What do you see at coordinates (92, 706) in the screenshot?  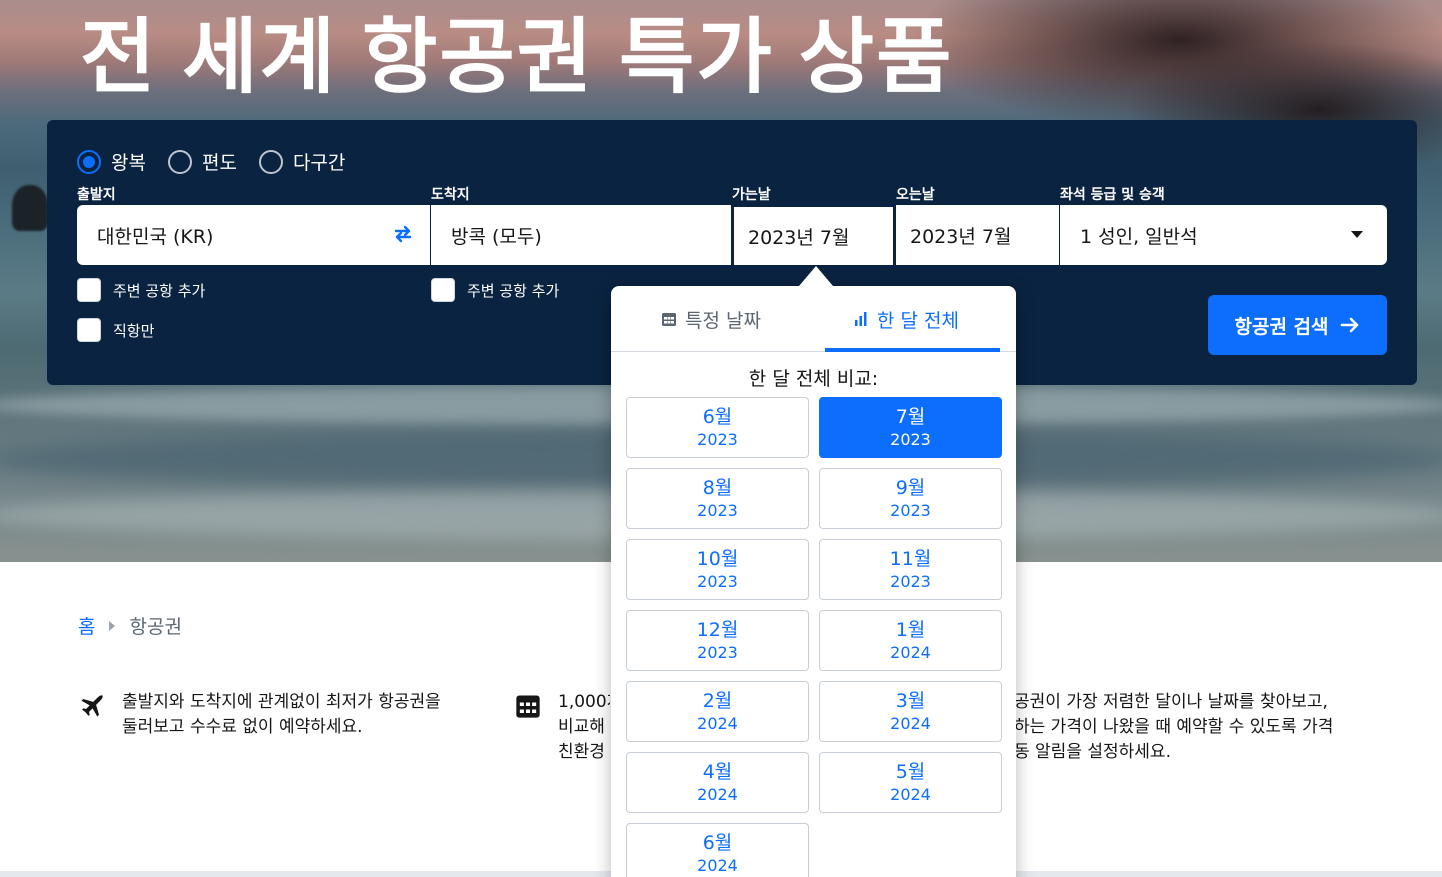 I see `airplane-icon` at bounding box center [92, 706].